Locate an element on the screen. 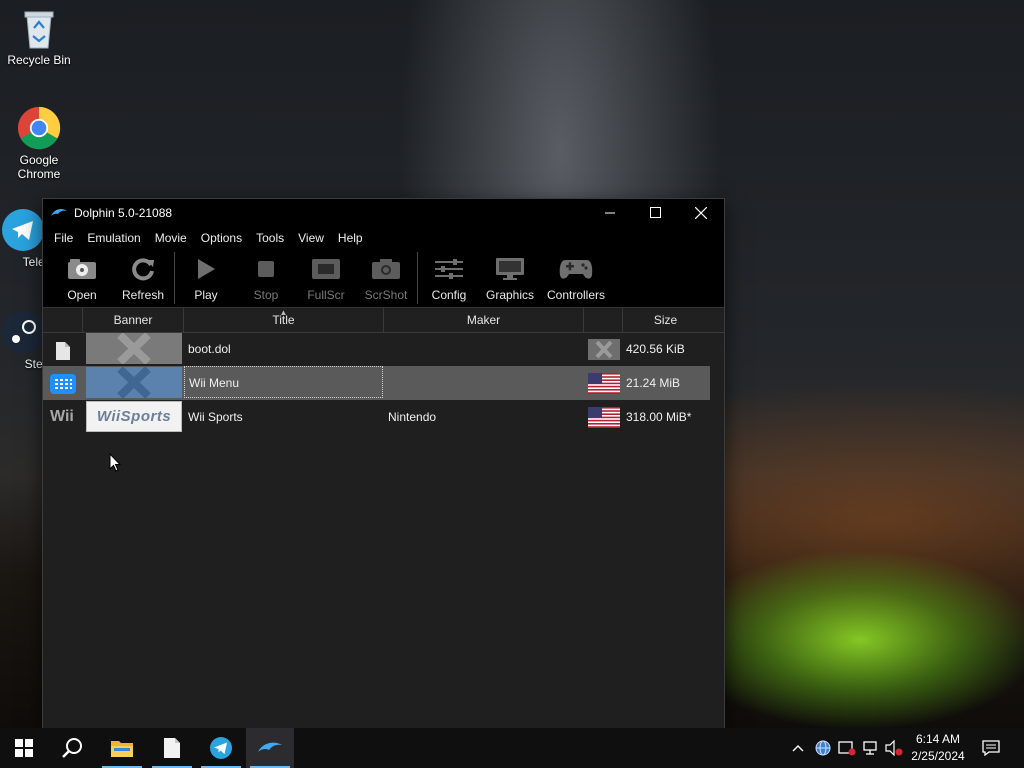 This screenshot has width=1024, height=768. column-platform is located at coordinates (63, 320).